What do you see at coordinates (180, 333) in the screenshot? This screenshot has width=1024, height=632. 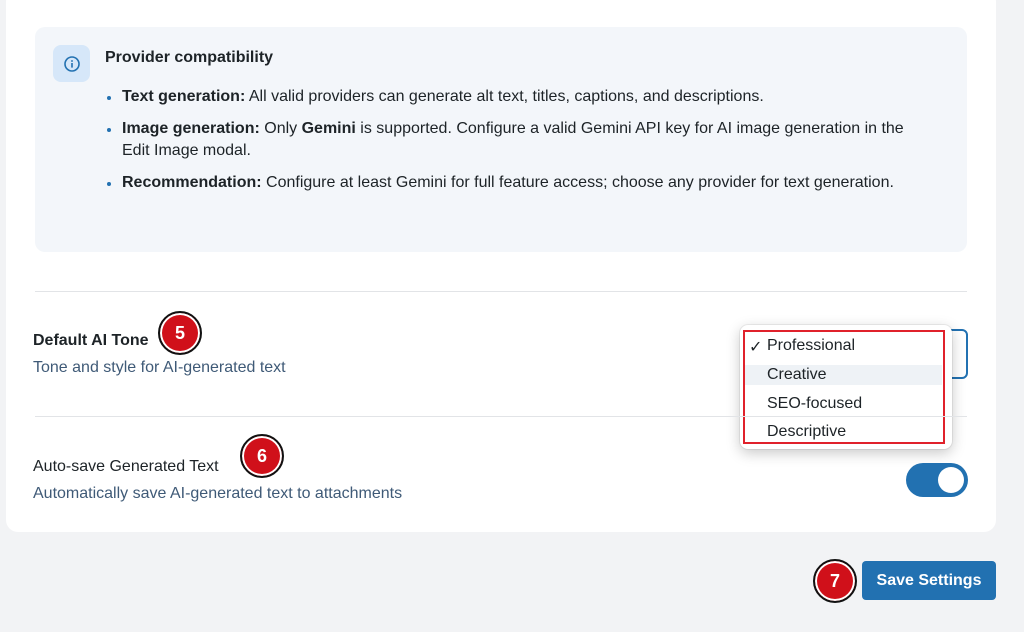 I see `annotation-badge-5: 5` at bounding box center [180, 333].